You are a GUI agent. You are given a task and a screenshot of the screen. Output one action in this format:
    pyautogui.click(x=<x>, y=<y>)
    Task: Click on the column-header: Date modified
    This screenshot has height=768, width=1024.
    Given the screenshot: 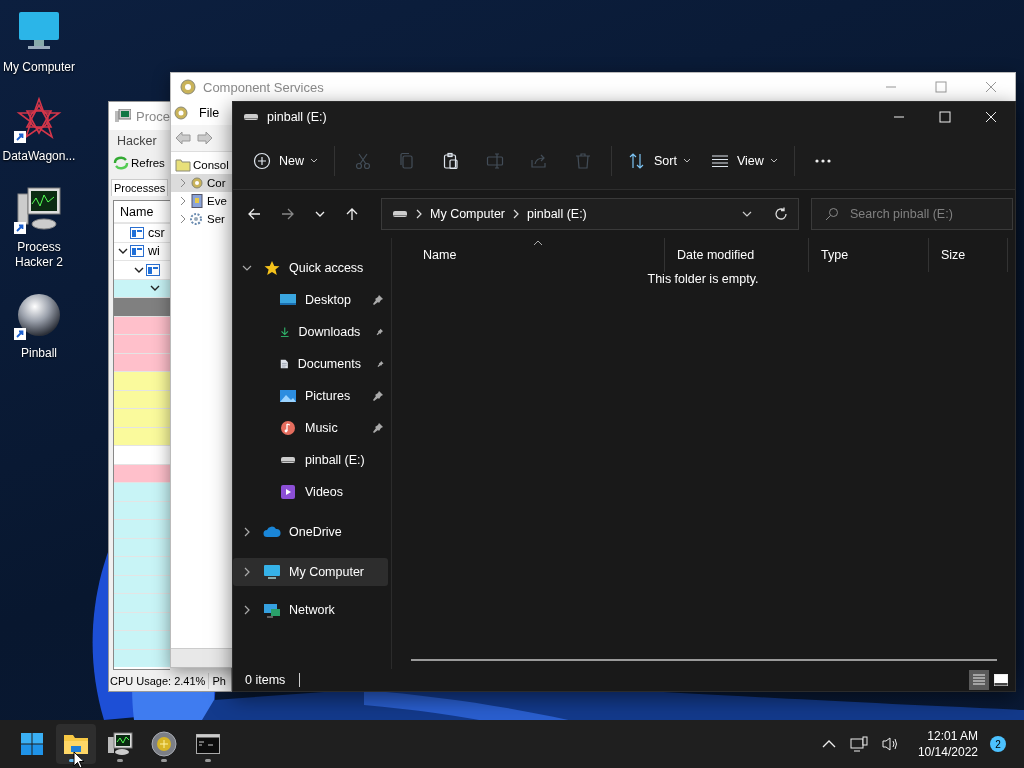 What is the action you would take?
    pyautogui.click(x=737, y=255)
    